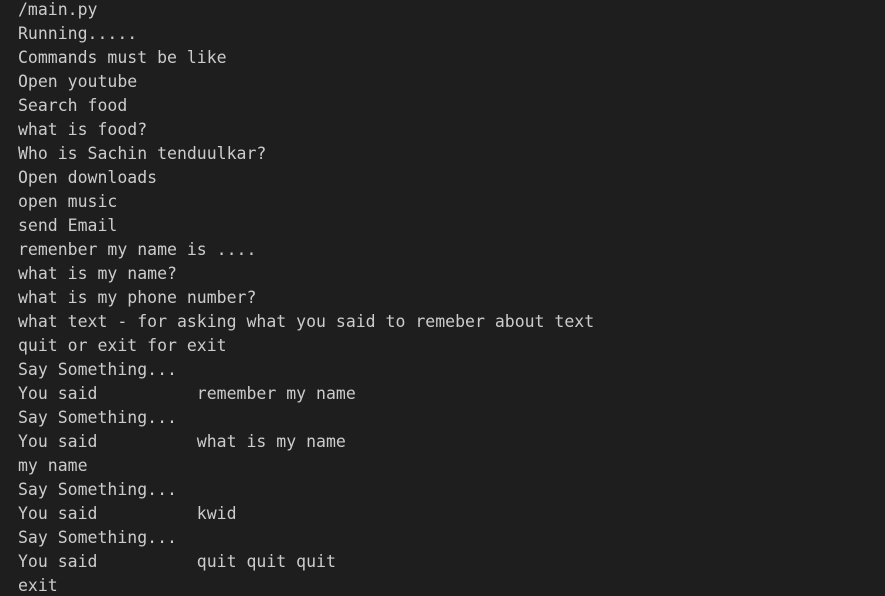 The width and height of the screenshot is (885, 596). I want to click on terminal-line-you-said: You said kwid, so click(127, 513).